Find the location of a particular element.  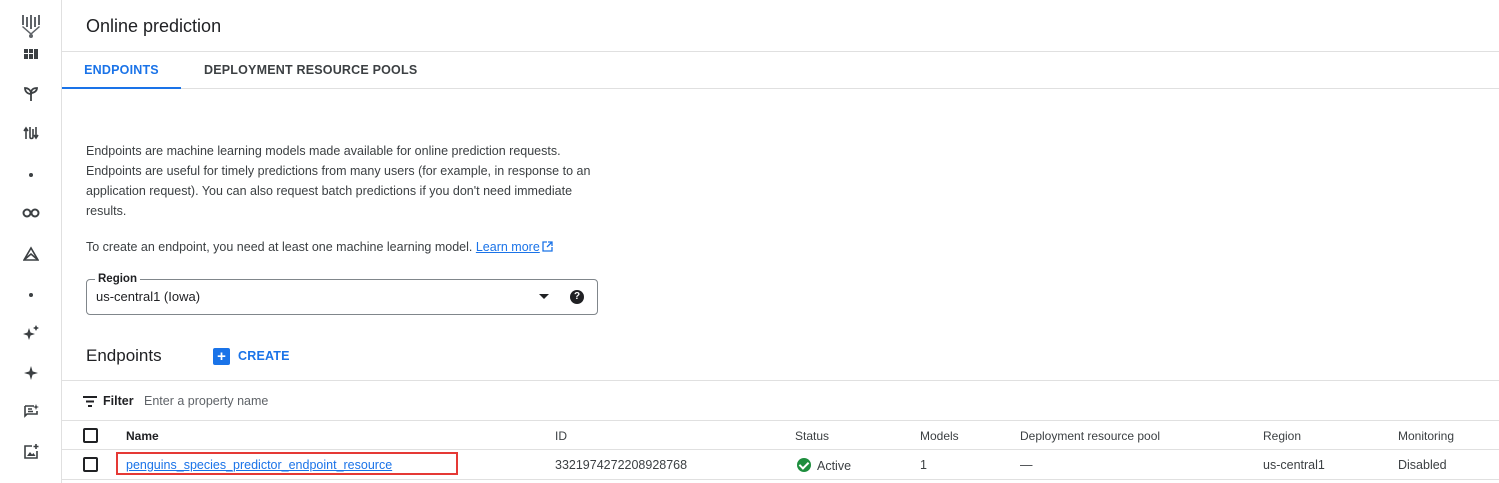

column-header-deployment-resource-pool: Deployment resource pool is located at coordinates (1090, 436).